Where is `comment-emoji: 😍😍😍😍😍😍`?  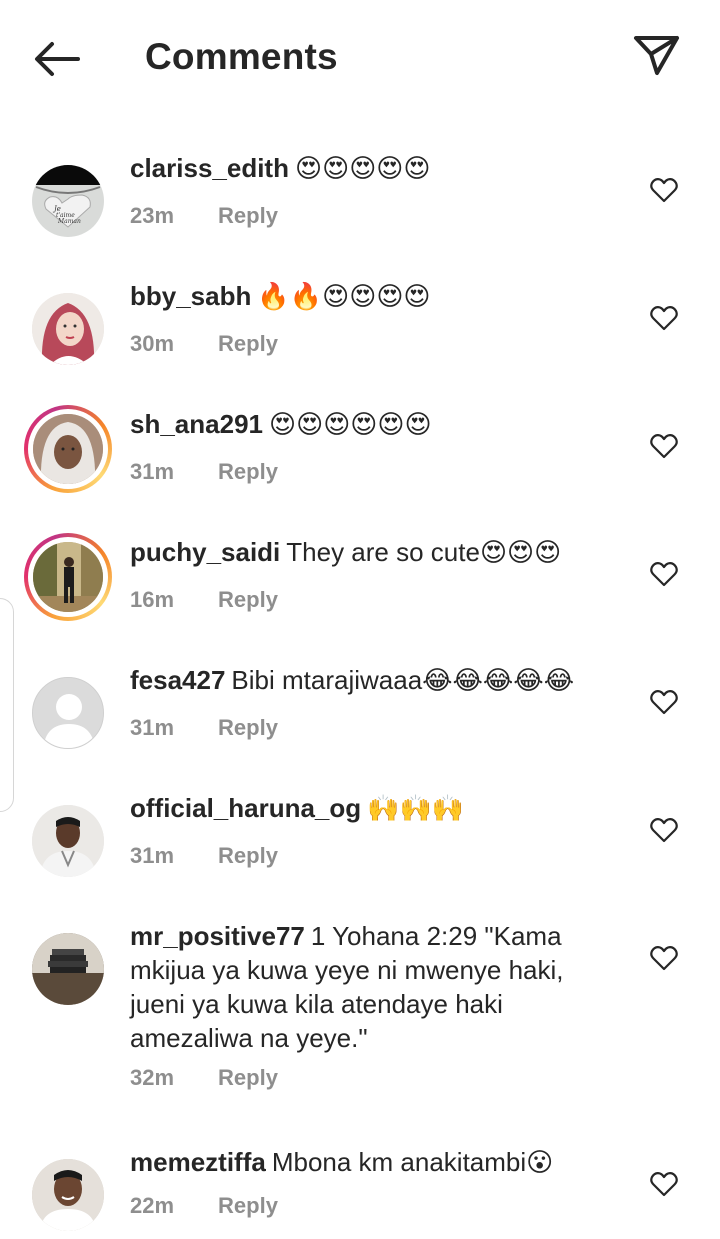
comment-emoji: 😍😍😍😍😍😍 is located at coordinates (350, 425).